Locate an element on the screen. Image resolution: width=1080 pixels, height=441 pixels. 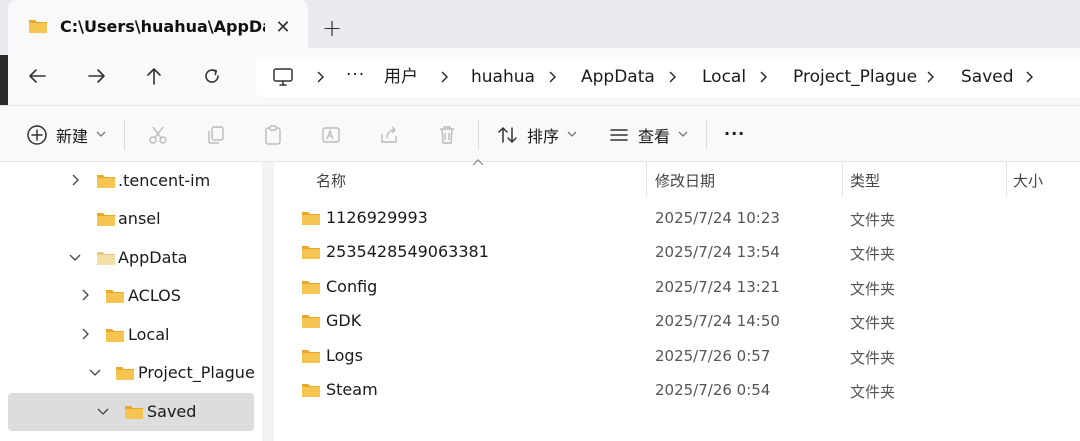
tree-item-label: ACLOS is located at coordinates (154, 295).